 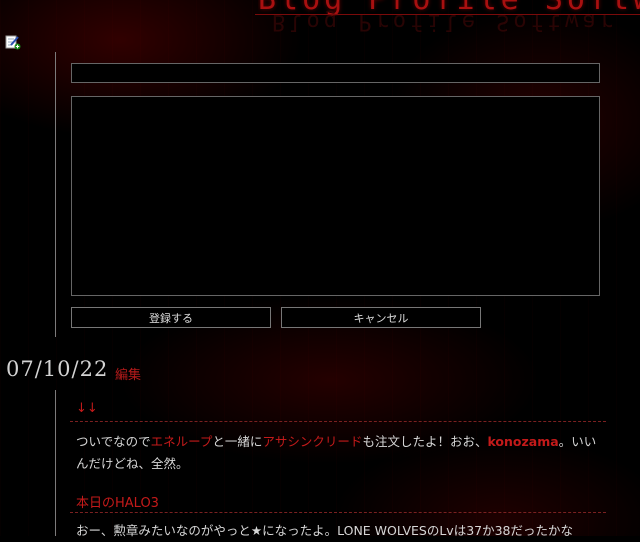 I want to click on post-title-1: ↓↓, so click(x=87, y=408).